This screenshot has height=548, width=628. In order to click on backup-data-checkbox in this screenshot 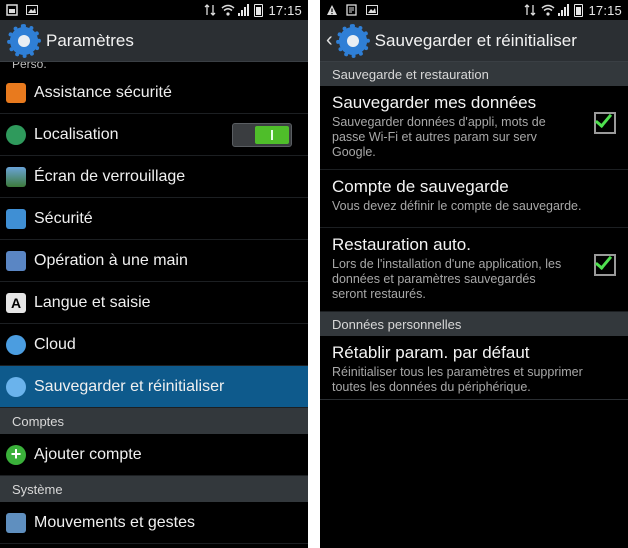, I will do `click(605, 121)`.